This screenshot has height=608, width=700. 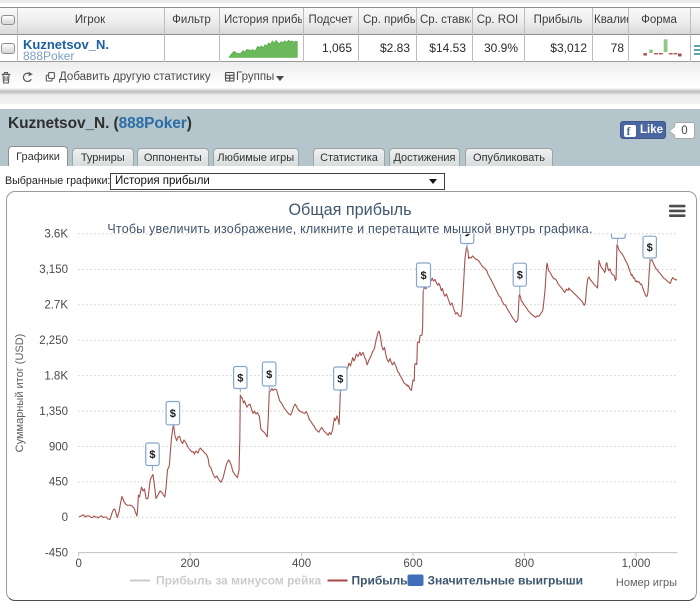 What do you see at coordinates (238, 581) in the screenshot?
I see `svg-text: Прибыль за минусом рейка` at bounding box center [238, 581].